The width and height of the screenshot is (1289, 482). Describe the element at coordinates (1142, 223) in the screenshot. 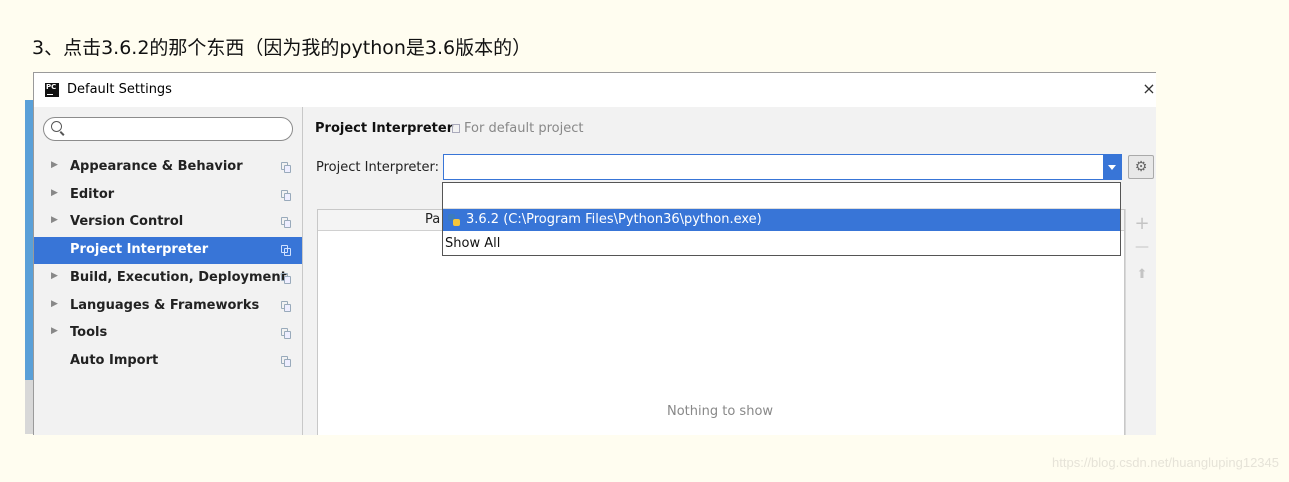

I see `add-icon: +` at that location.